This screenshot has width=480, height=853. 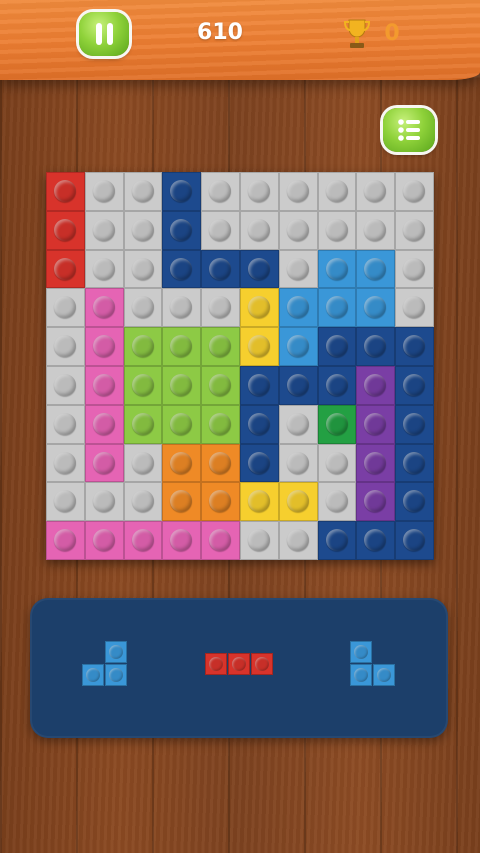 I want to click on menu-button, so click(x=409, y=130).